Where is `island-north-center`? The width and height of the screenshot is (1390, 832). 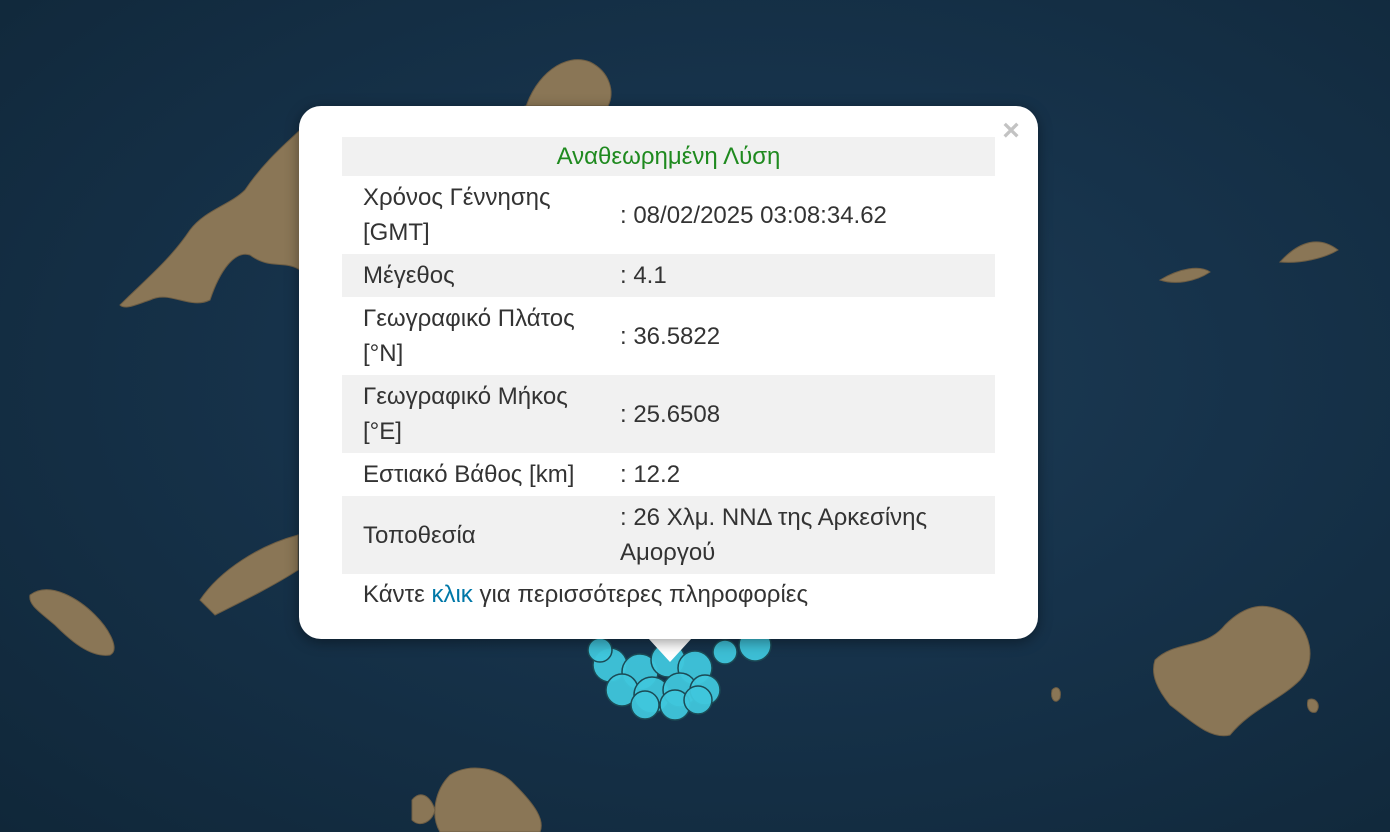 island-north-center is located at coordinates (568, 85).